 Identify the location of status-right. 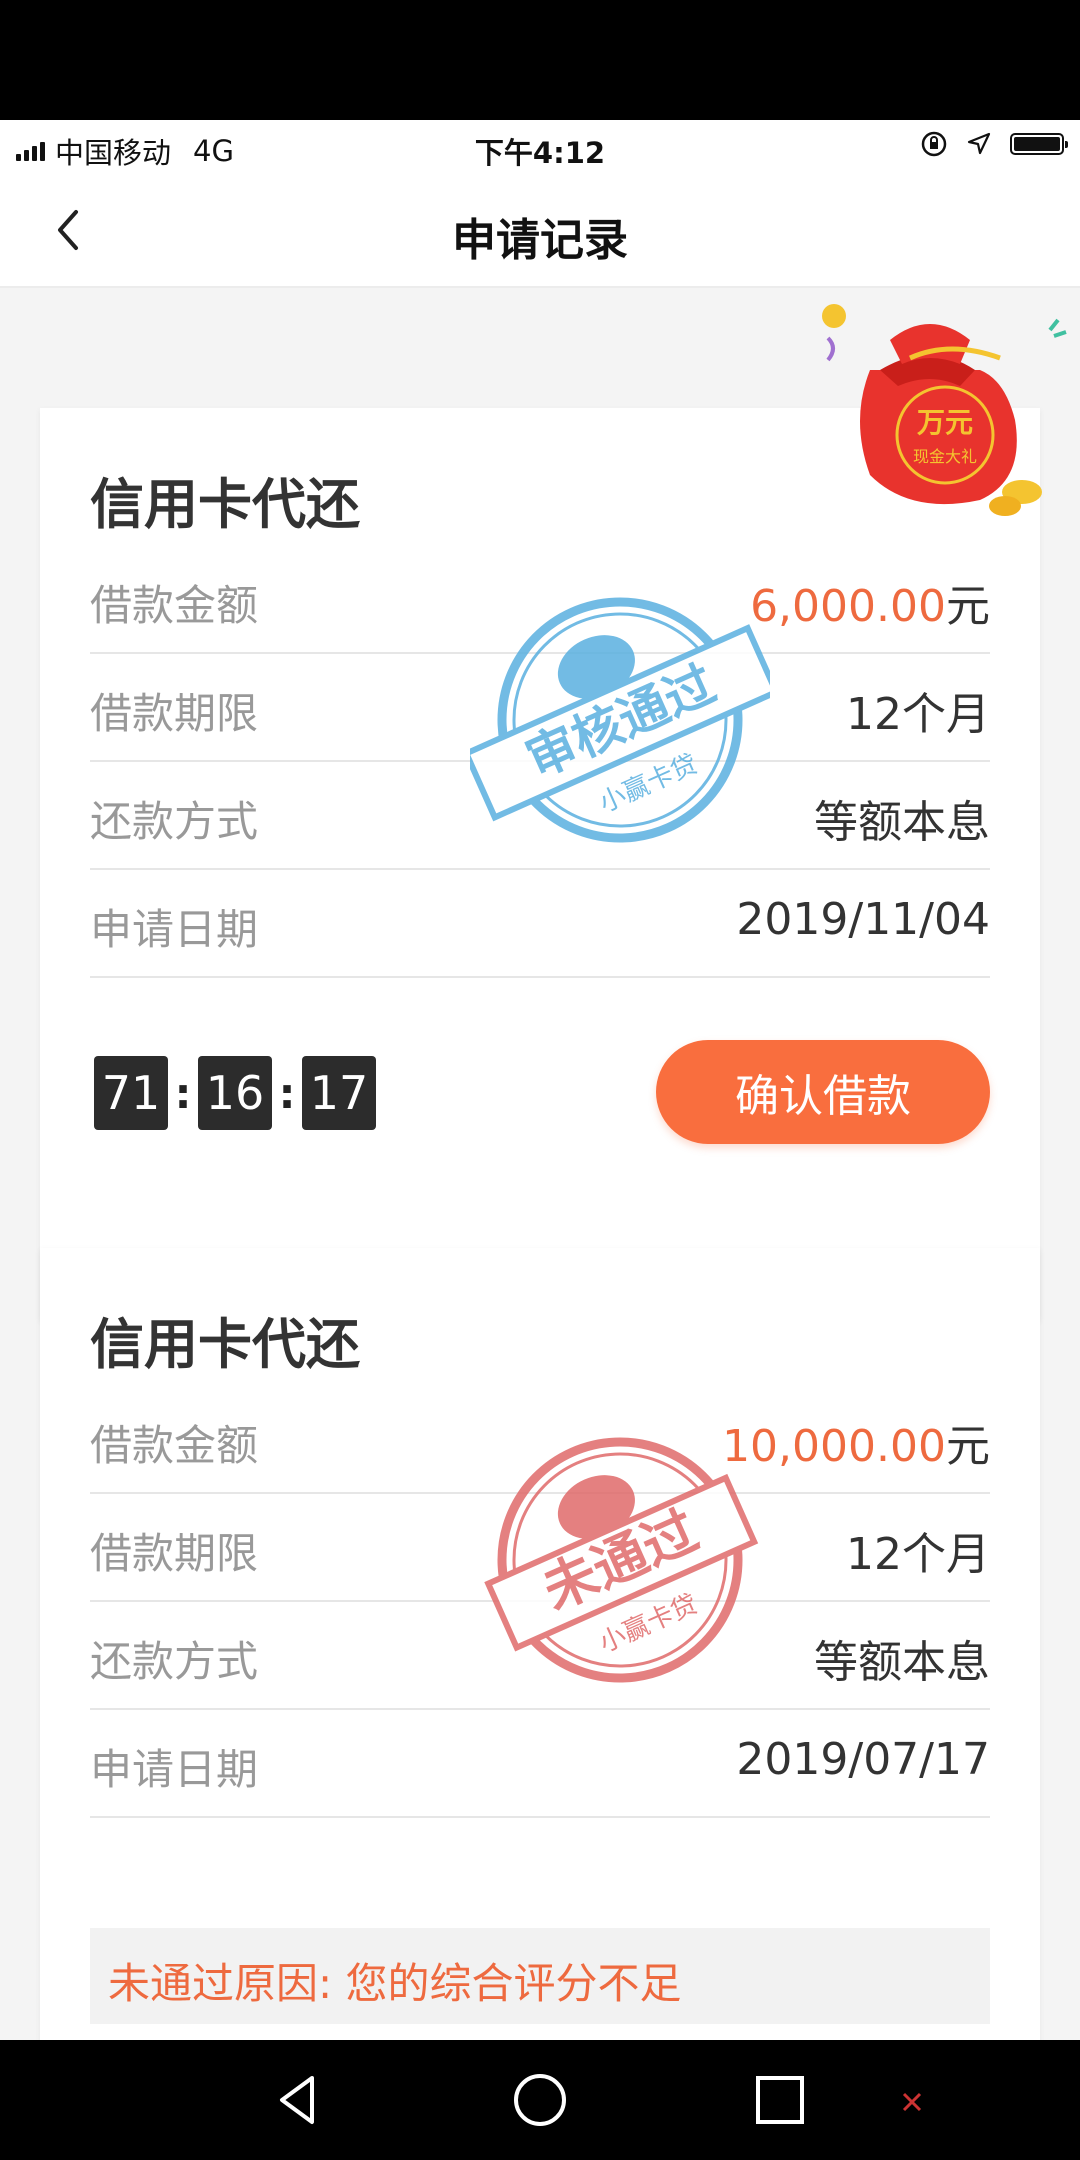
(994, 144).